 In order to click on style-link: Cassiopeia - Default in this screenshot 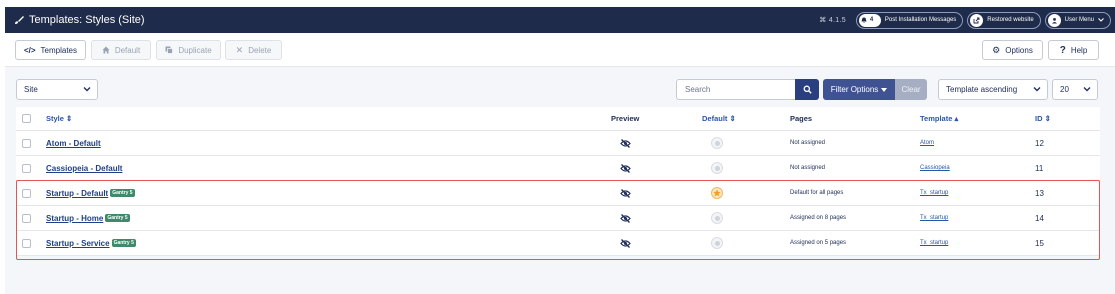, I will do `click(84, 168)`.